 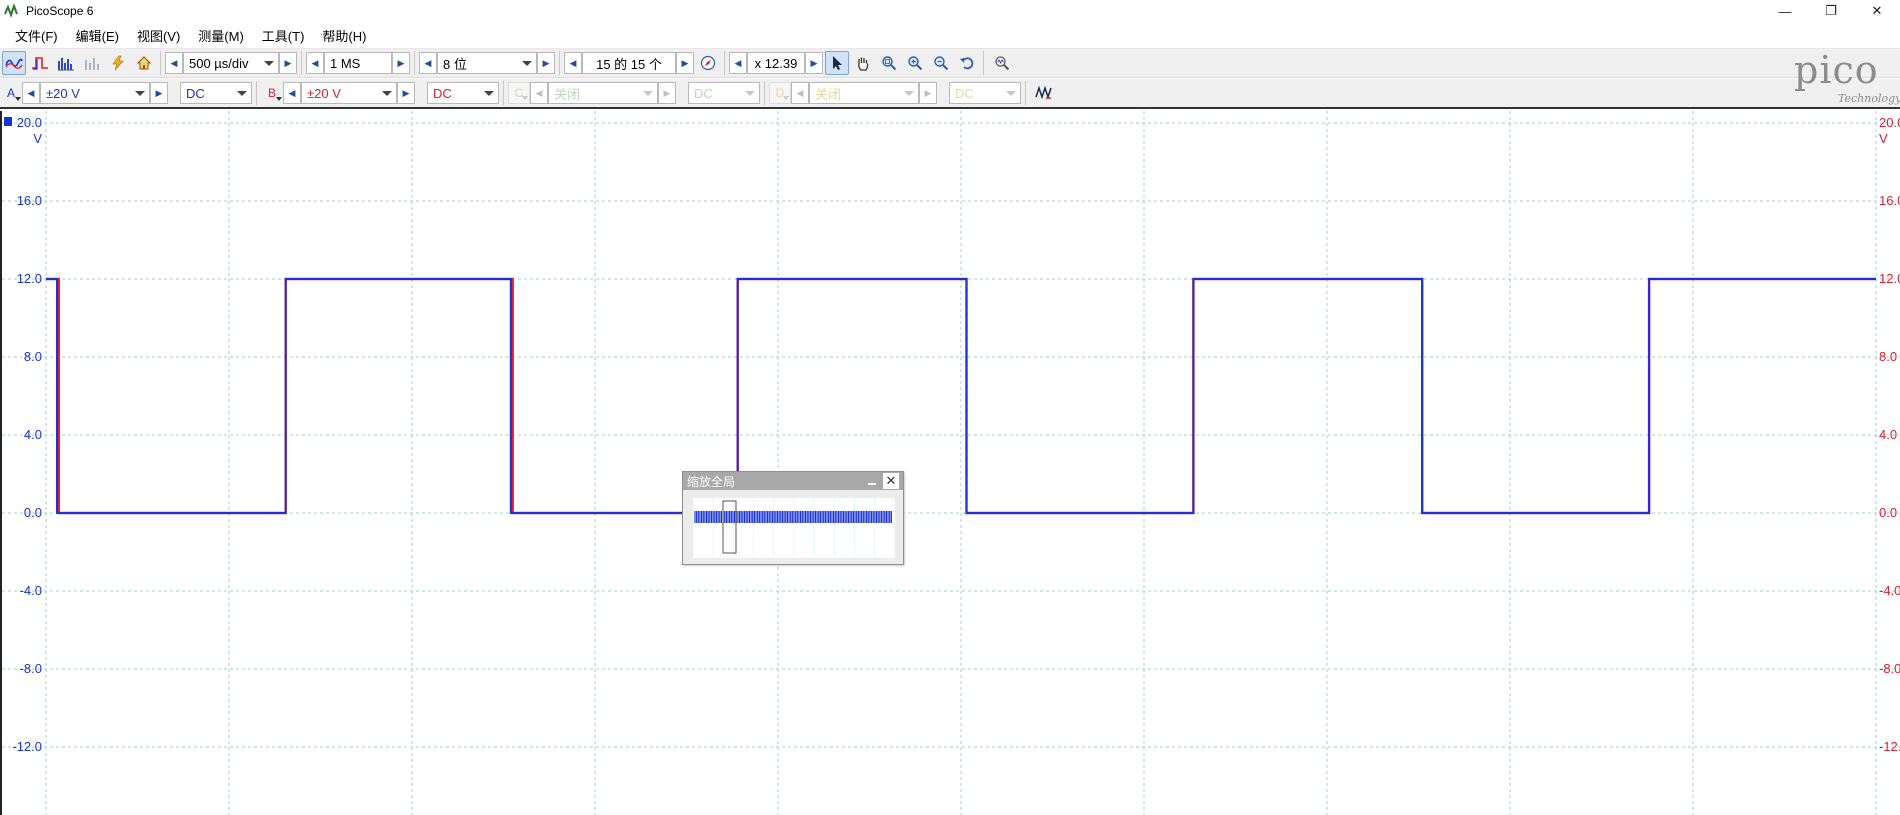 I want to click on zoom-overview-window: 缩放全局 ✕, so click(x=793, y=518).